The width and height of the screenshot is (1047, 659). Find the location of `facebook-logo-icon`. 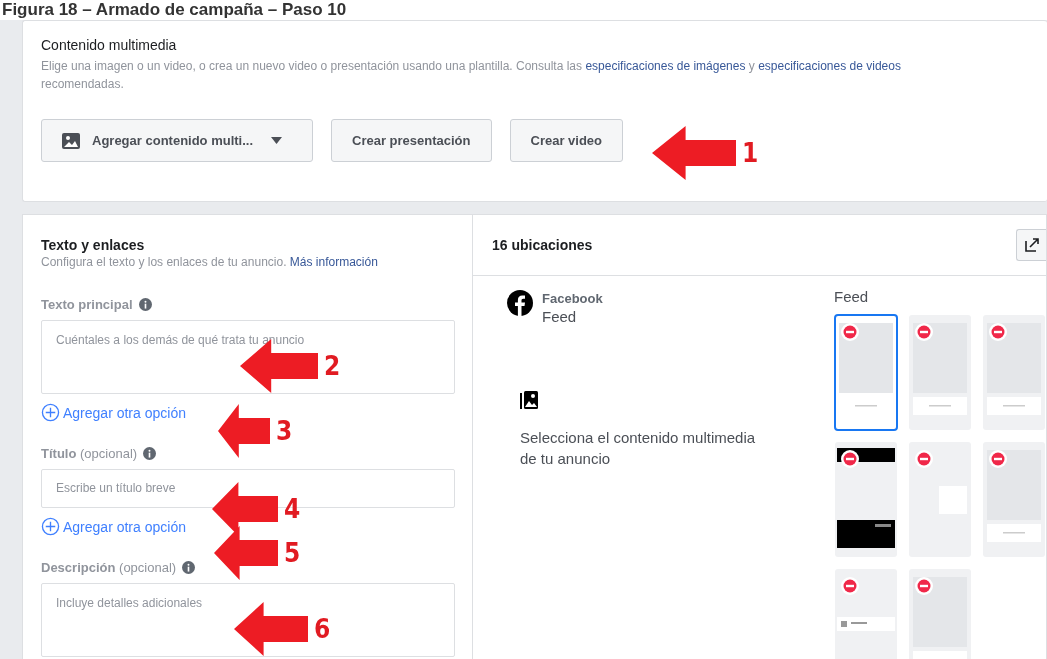

facebook-logo-icon is located at coordinates (520, 303).